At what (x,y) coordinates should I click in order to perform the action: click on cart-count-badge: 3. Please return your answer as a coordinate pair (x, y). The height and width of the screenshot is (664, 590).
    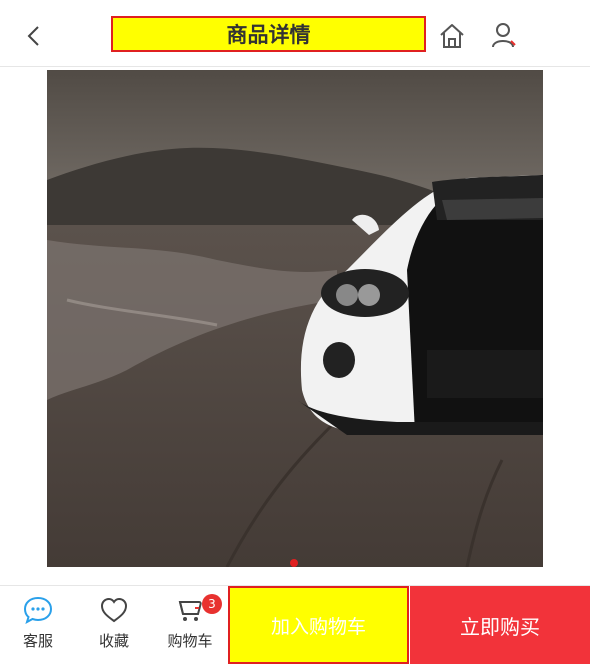
    Looking at the image, I should click on (212, 604).